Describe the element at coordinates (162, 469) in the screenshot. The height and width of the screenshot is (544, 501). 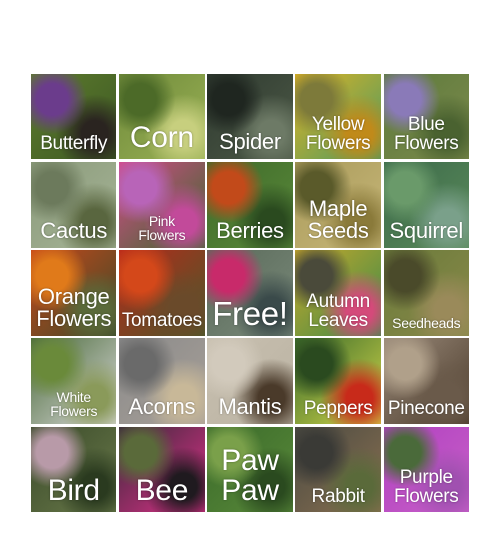
I see `bingo-tile-bee: Bee` at that location.